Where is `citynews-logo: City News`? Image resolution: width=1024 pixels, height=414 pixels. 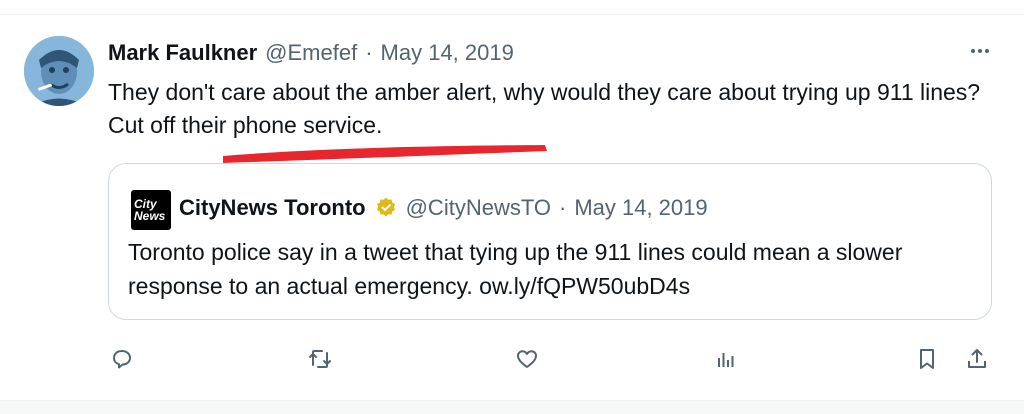 citynews-logo: City News is located at coordinates (151, 210).